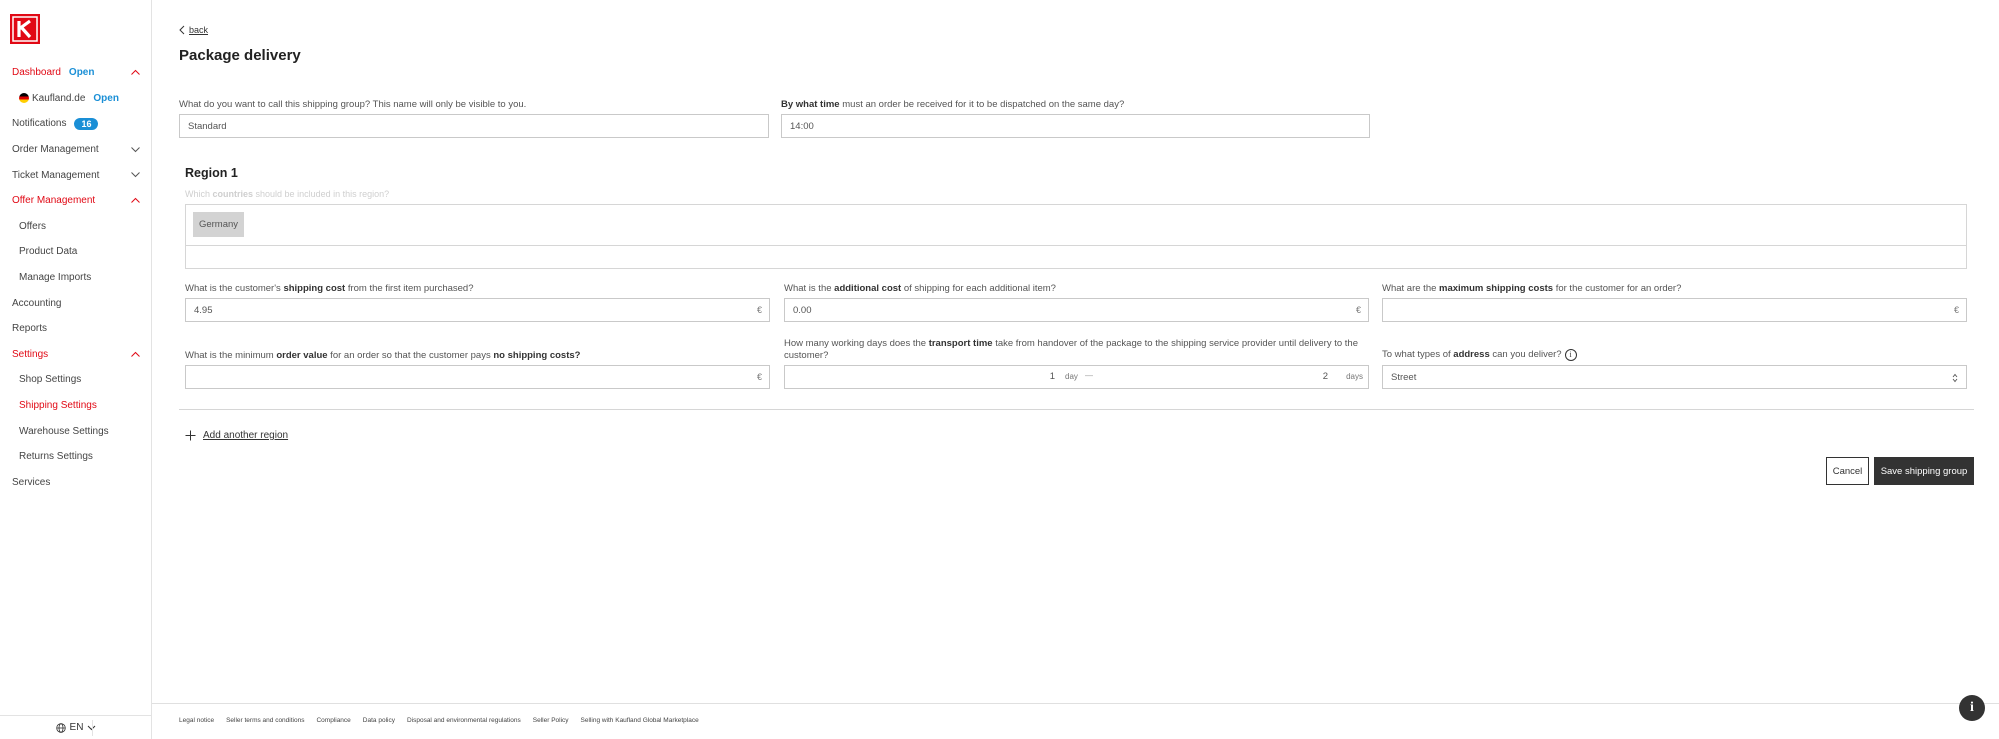  What do you see at coordinates (196, 720) in the screenshot?
I see `footer-link: Legal notice` at bounding box center [196, 720].